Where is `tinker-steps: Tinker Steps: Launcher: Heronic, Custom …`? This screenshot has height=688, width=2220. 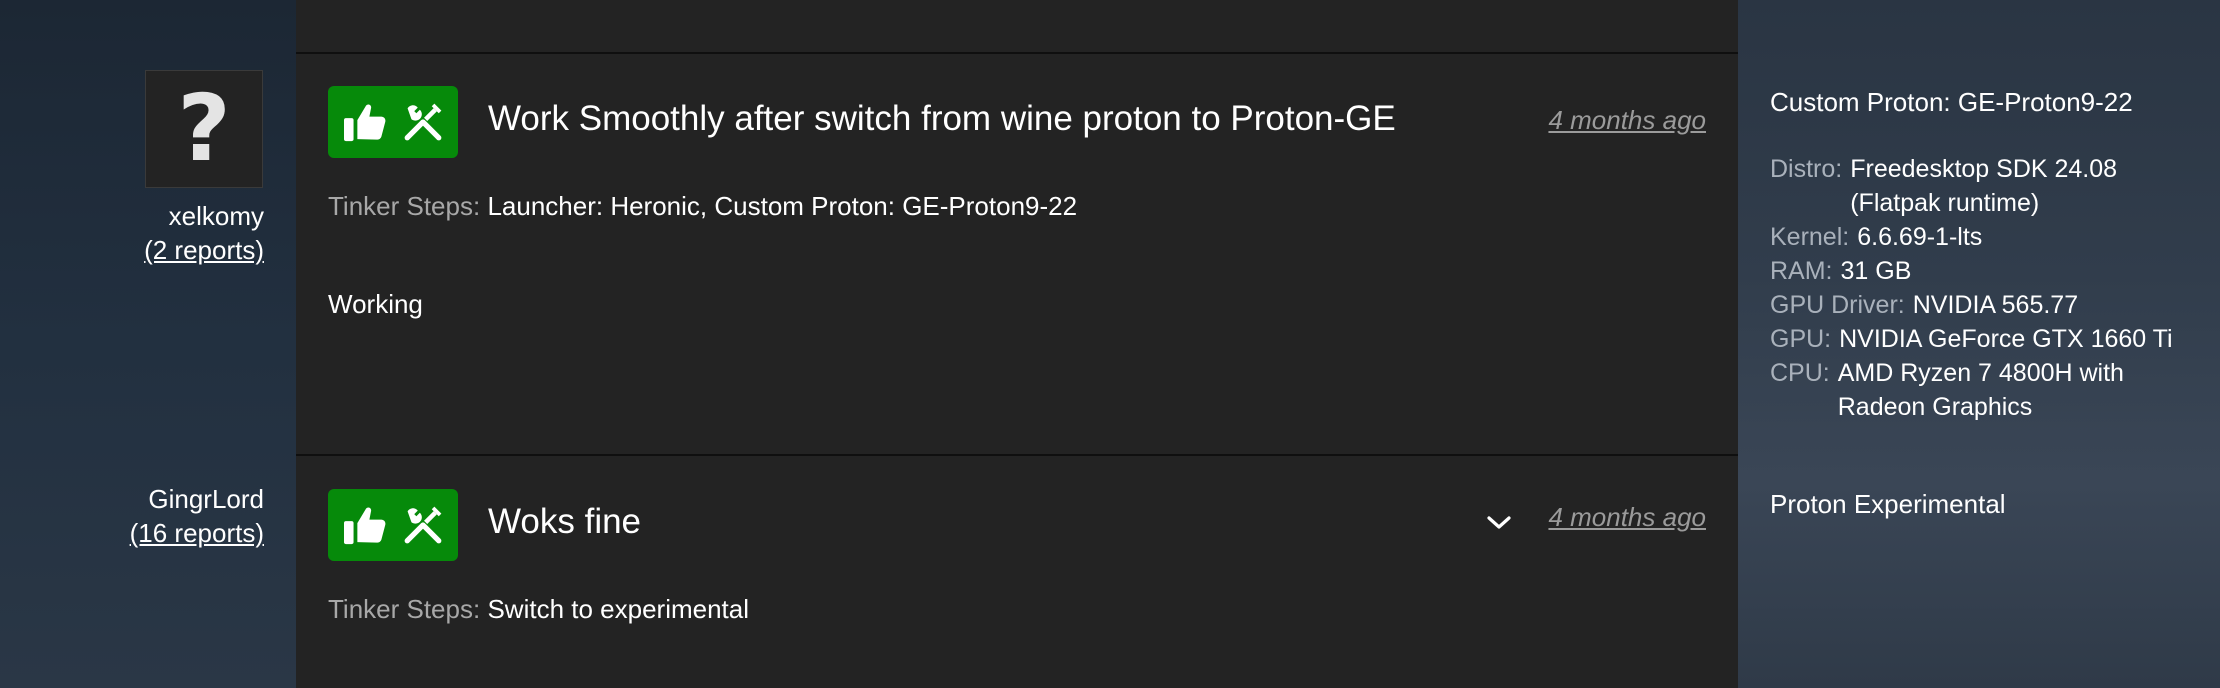 tinker-steps: Tinker Steps: Launcher: Heronic, Custom … is located at coordinates (702, 206).